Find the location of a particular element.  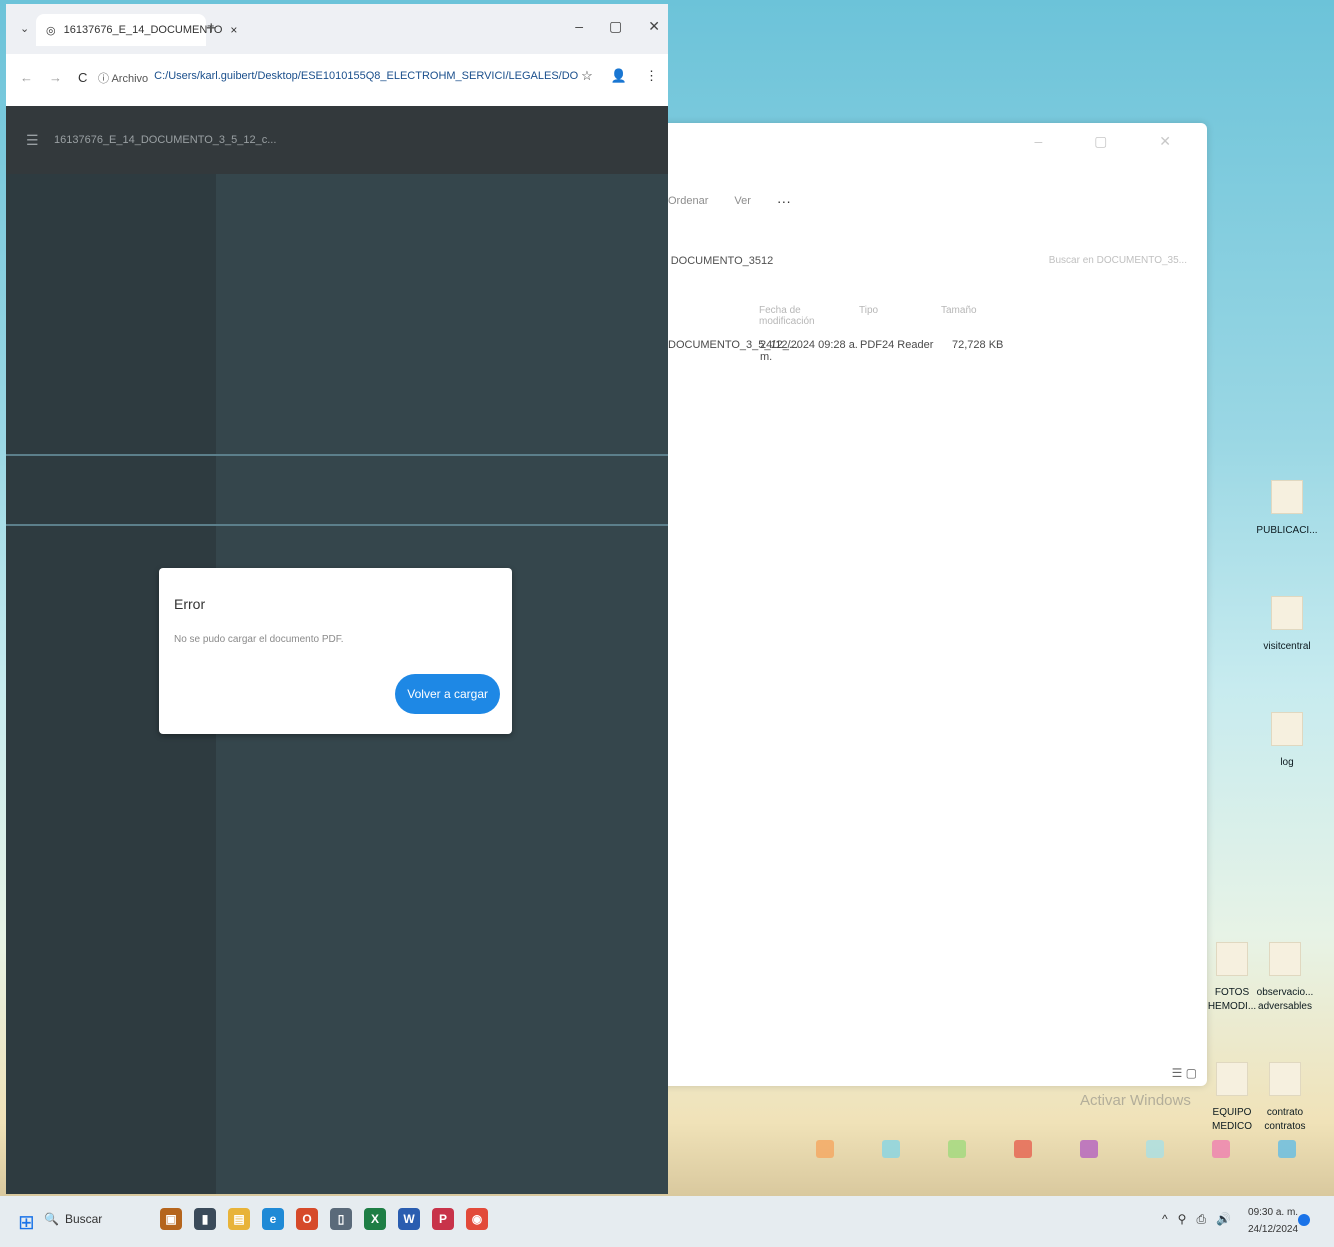

taskbar-search: 🔍 Buscar is located at coordinates (73, 1219).